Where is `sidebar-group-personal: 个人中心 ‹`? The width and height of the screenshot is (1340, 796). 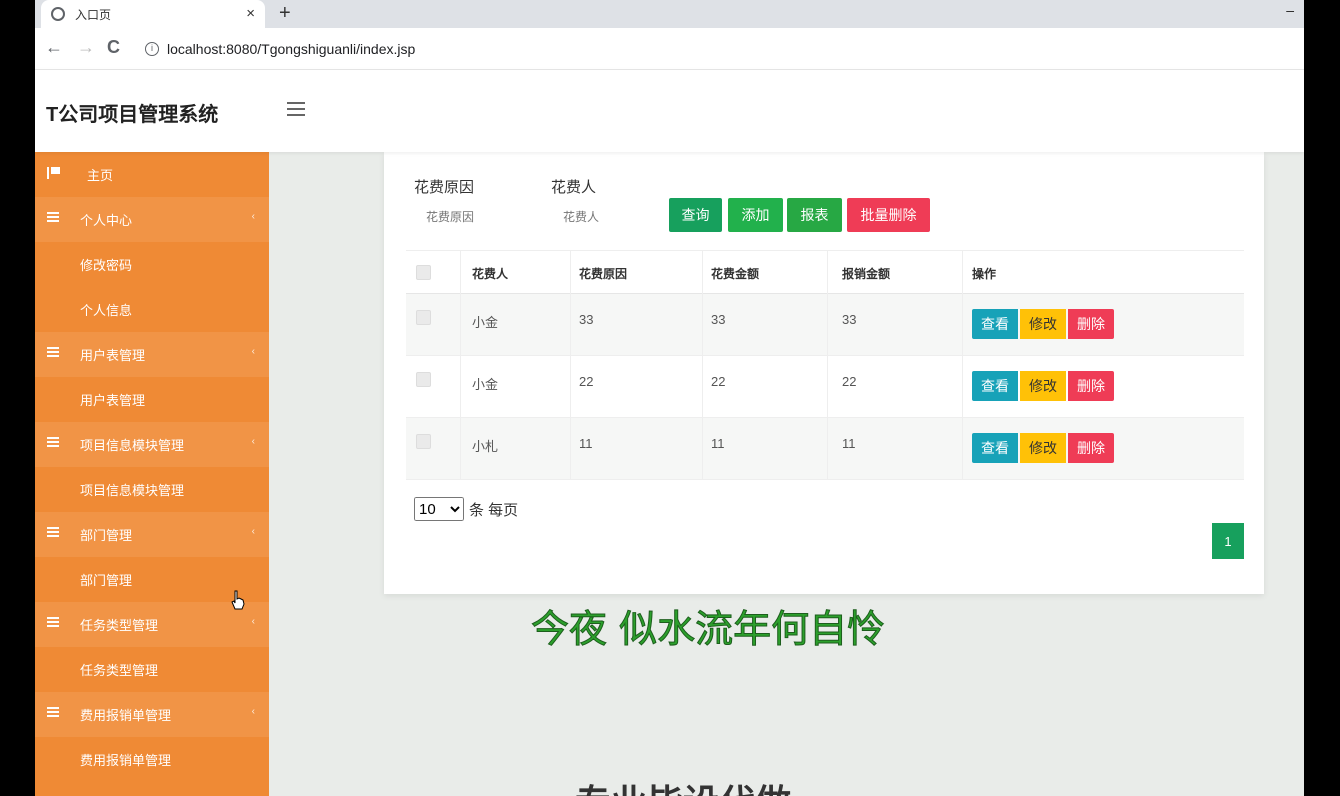 sidebar-group-personal: 个人中心 ‹ is located at coordinates (152, 219).